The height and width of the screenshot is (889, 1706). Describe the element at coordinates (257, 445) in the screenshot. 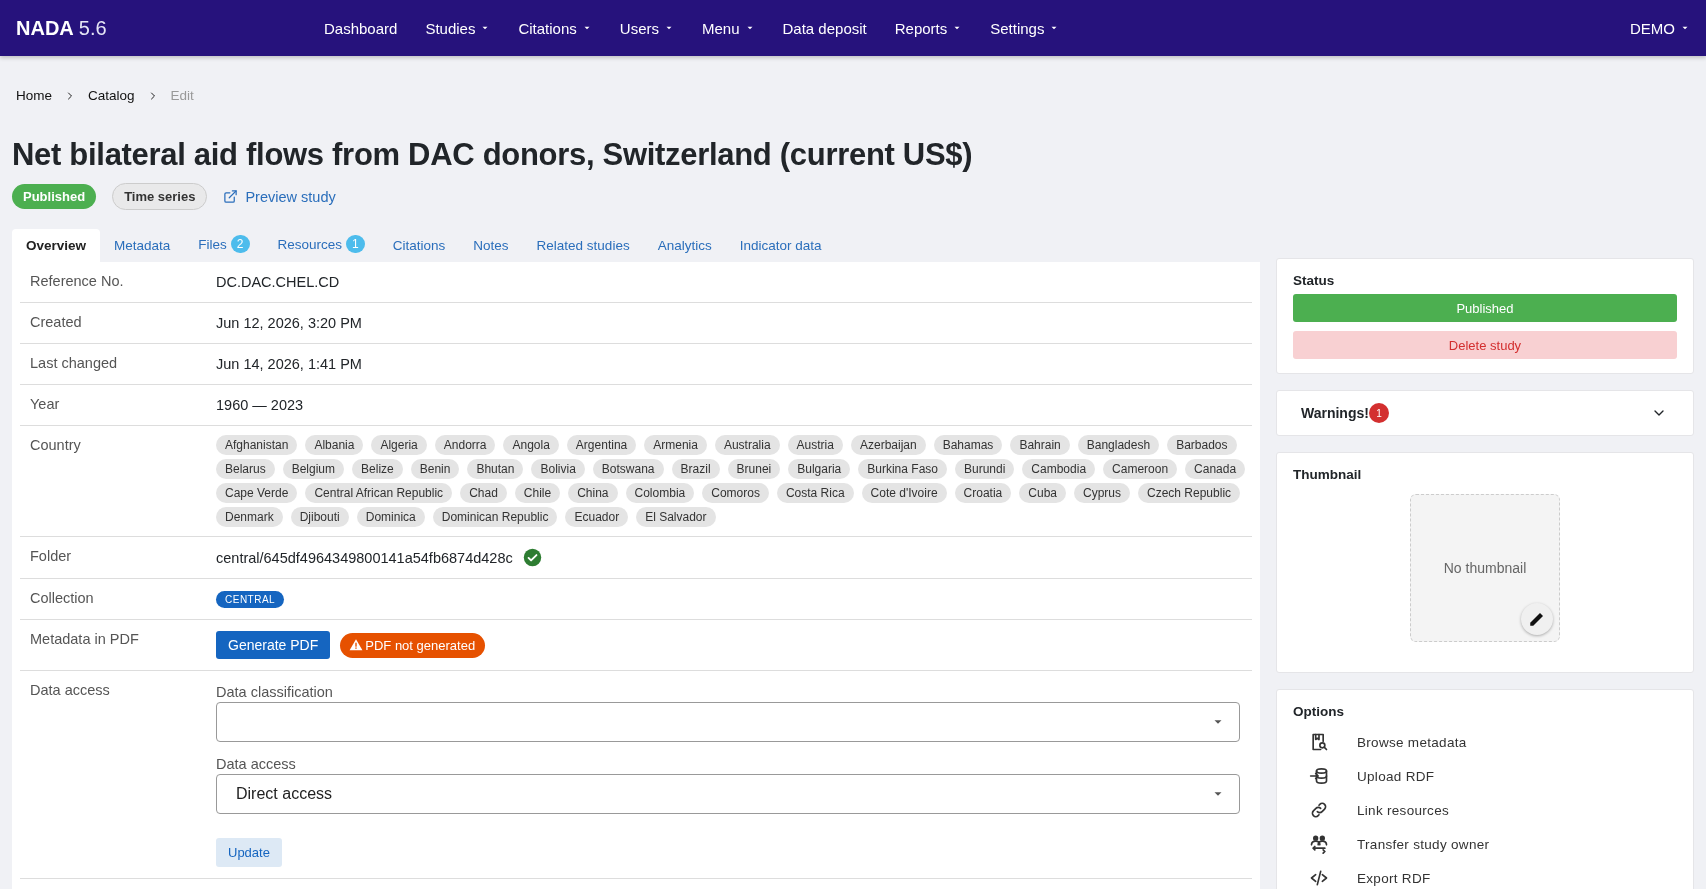

I see `country-chip: Afghanistan` at that location.